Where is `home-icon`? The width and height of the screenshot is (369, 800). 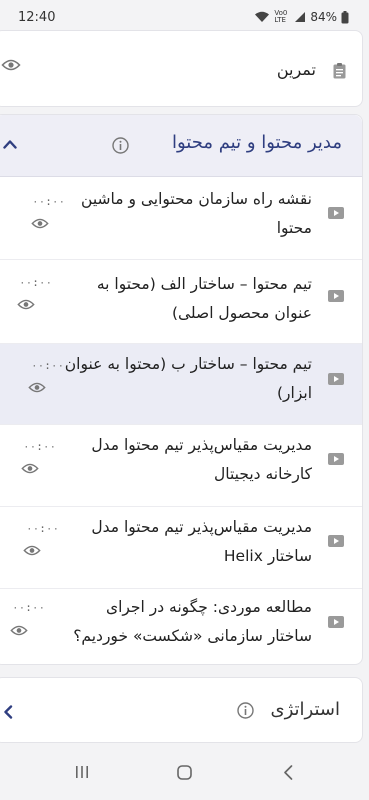
home-icon is located at coordinates (184, 772).